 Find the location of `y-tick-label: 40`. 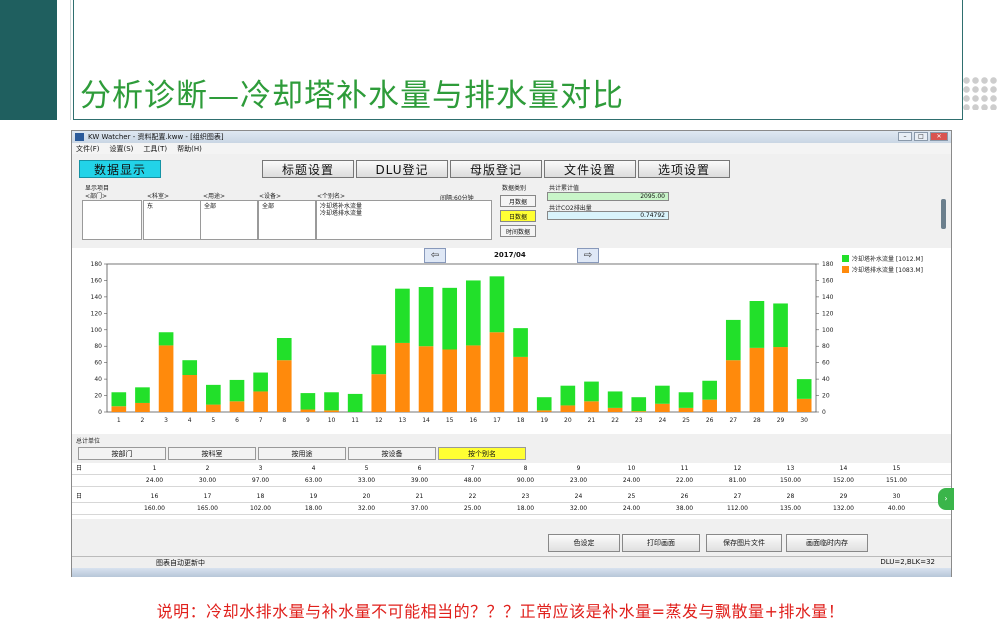

y-tick-label: 40 is located at coordinates (98, 379).